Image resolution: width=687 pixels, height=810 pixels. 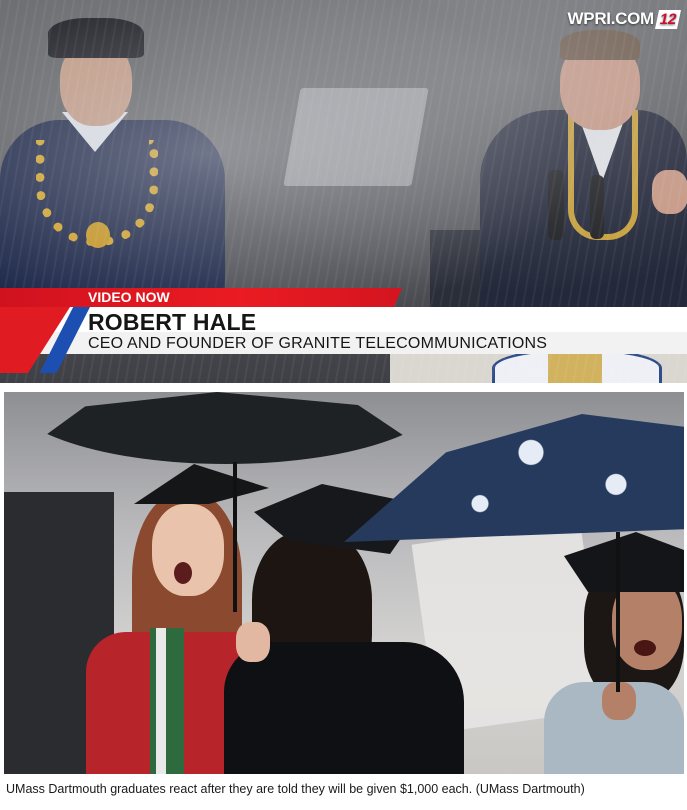 I want to click on graduate-right-mouth, so click(x=645, y=648).